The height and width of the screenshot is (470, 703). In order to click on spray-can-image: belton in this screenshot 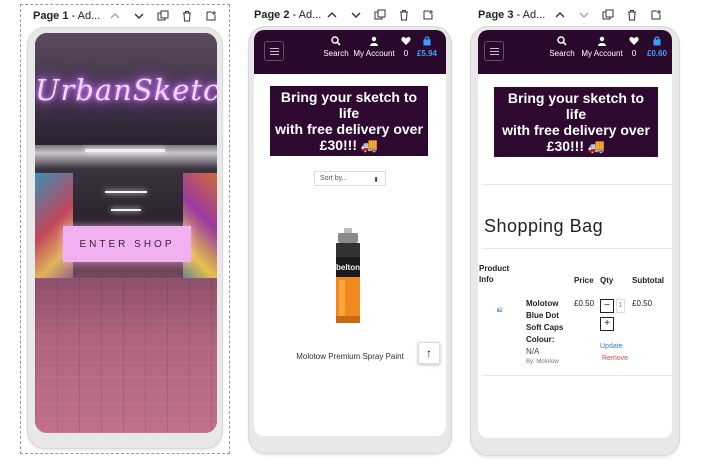, I will do `click(348, 275)`.